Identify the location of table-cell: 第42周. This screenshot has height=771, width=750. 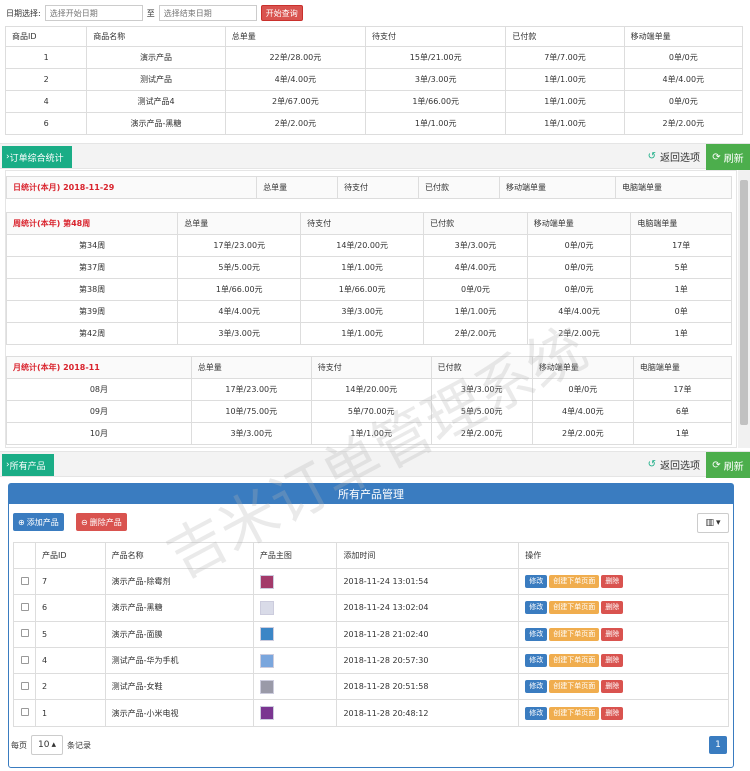
(92, 333).